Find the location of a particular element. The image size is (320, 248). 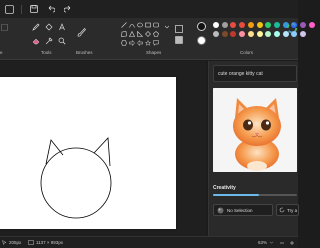

primary-color-swatch is located at coordinates (201, 26).